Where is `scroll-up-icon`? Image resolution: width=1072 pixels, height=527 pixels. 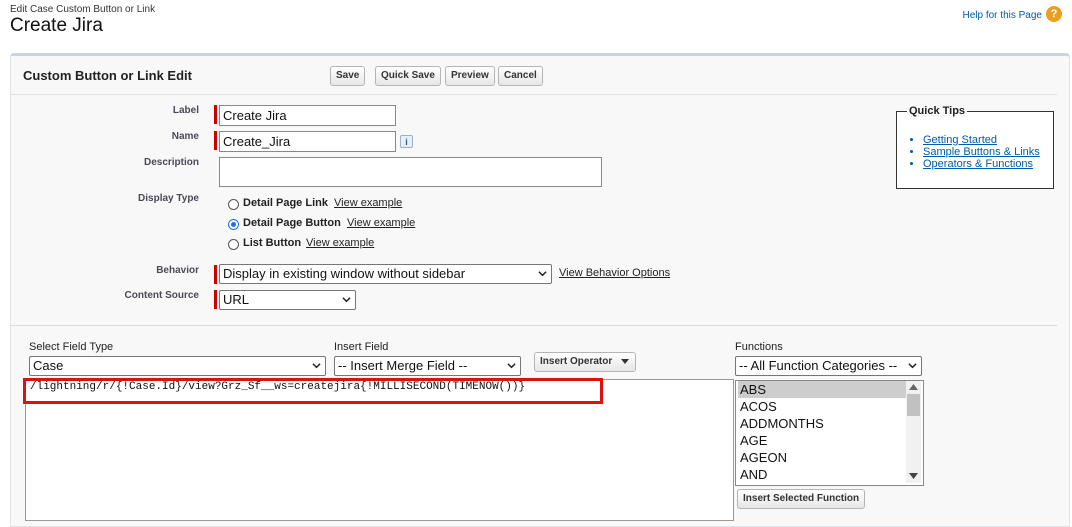
scroll-up-icon is located at coordinates (913, 387).